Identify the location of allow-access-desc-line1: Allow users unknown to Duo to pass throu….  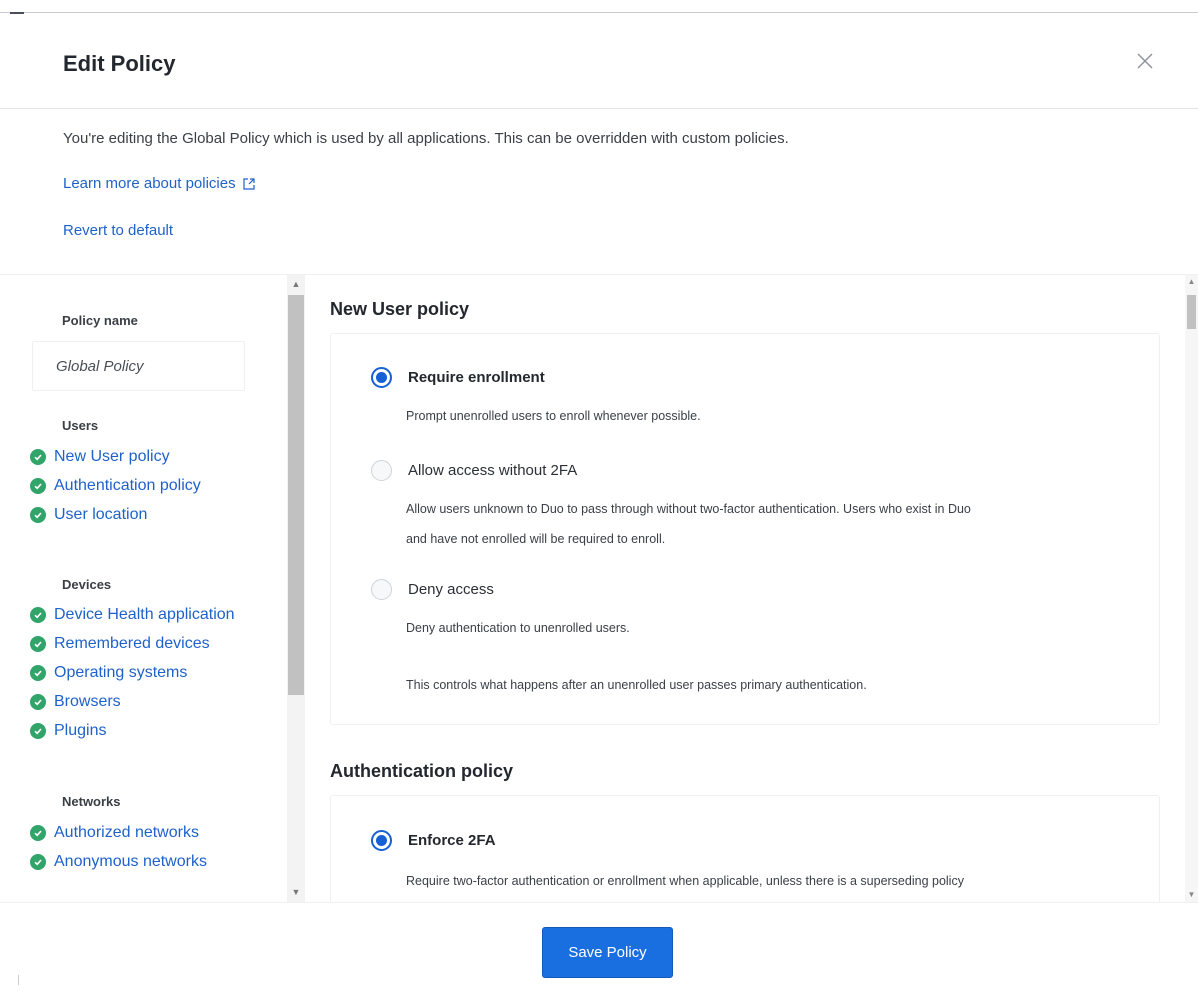
(688, 509).